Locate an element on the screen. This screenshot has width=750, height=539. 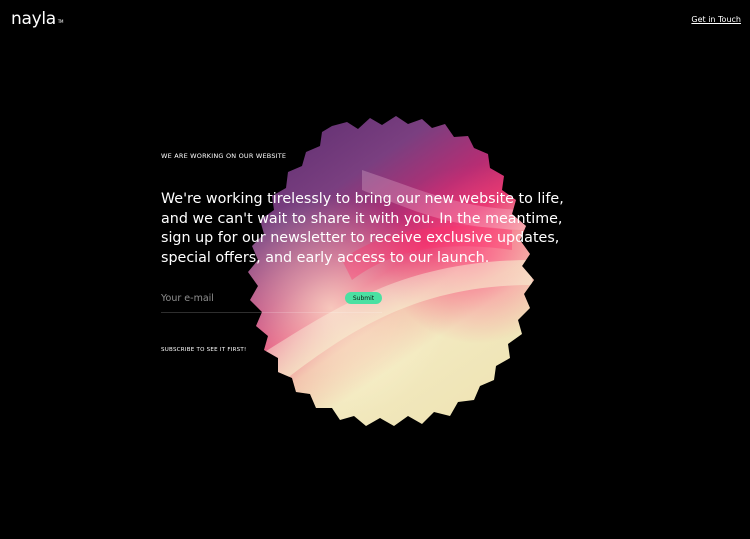
get-in-touch-link: Get in Touch is located at coordinates (716, 19).